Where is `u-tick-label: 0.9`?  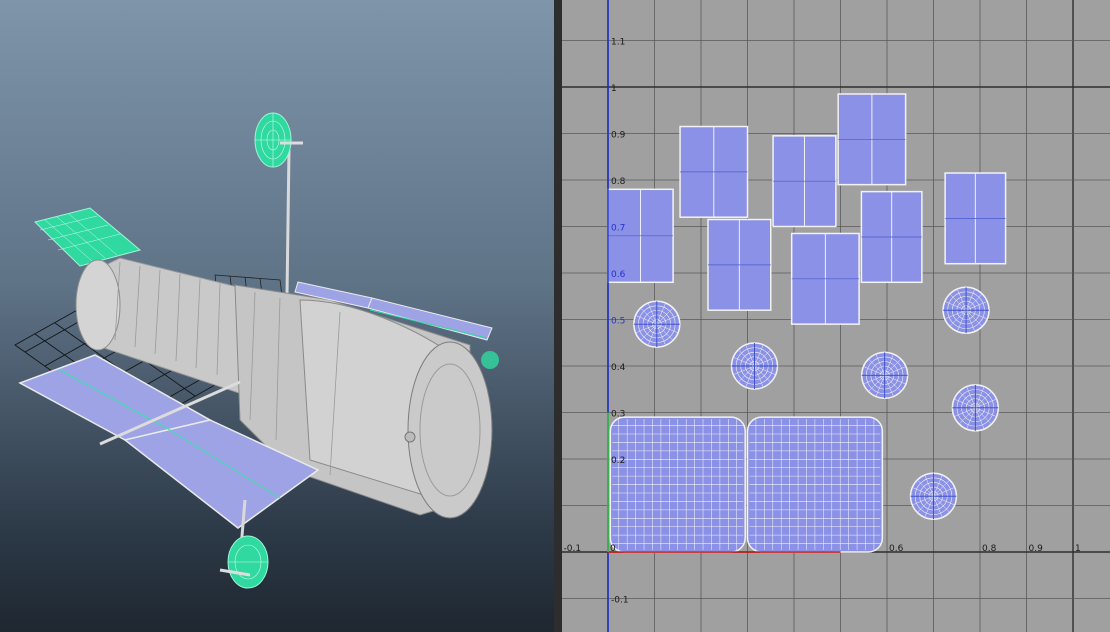 u-tick-label: 0.9 is located at coordinates (1036, 549).